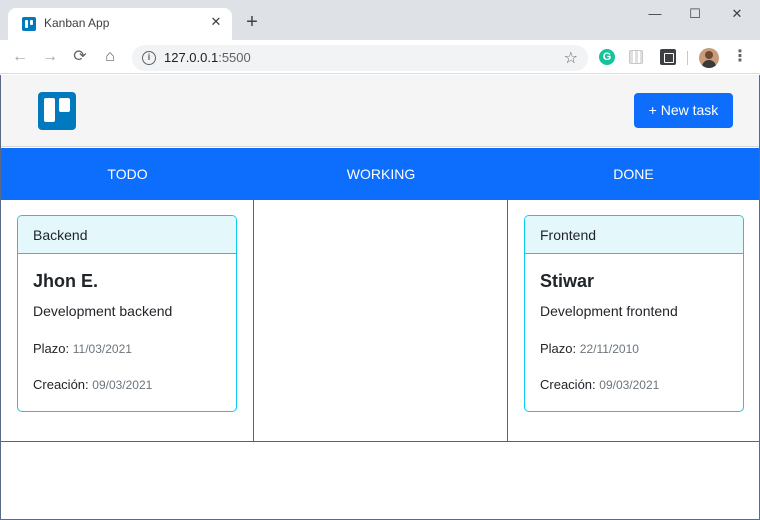 This screenshot has width=760, height=520. Describe the element at coordinates (120, 24) in the screenshot. I see `browser-tab: Kanban App ✕` at that location.